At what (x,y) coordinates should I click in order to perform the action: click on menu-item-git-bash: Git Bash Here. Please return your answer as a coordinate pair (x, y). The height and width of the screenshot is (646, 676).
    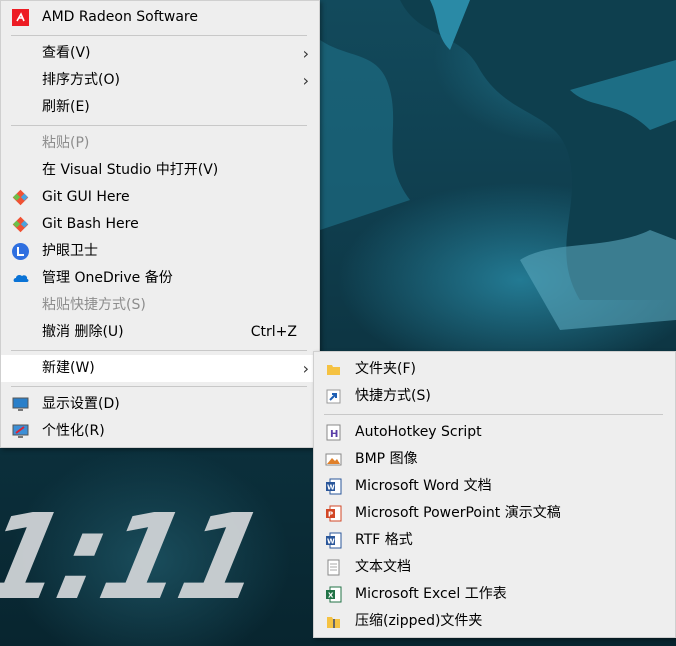
    Looking at the image, I should click on (160, 224).